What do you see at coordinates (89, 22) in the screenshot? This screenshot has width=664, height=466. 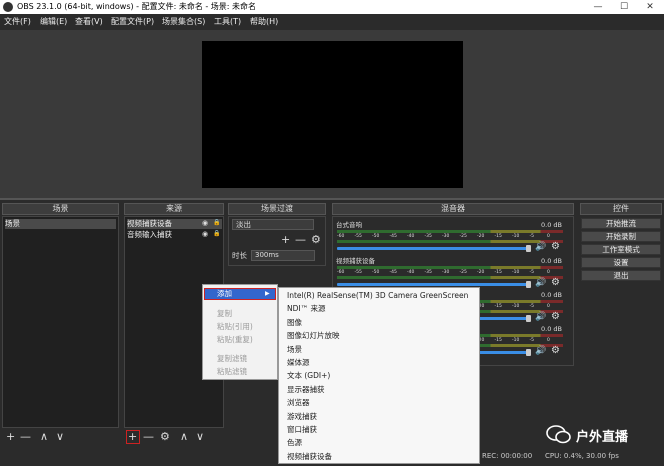 I see `menu-view: 查看(V)` at bounding box center [89, 22].